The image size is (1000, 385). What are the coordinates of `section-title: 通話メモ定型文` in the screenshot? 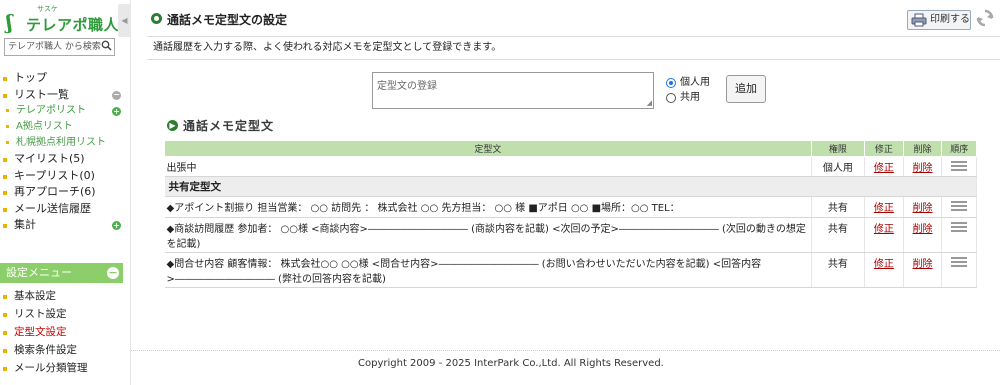 It's located at (229, 126).